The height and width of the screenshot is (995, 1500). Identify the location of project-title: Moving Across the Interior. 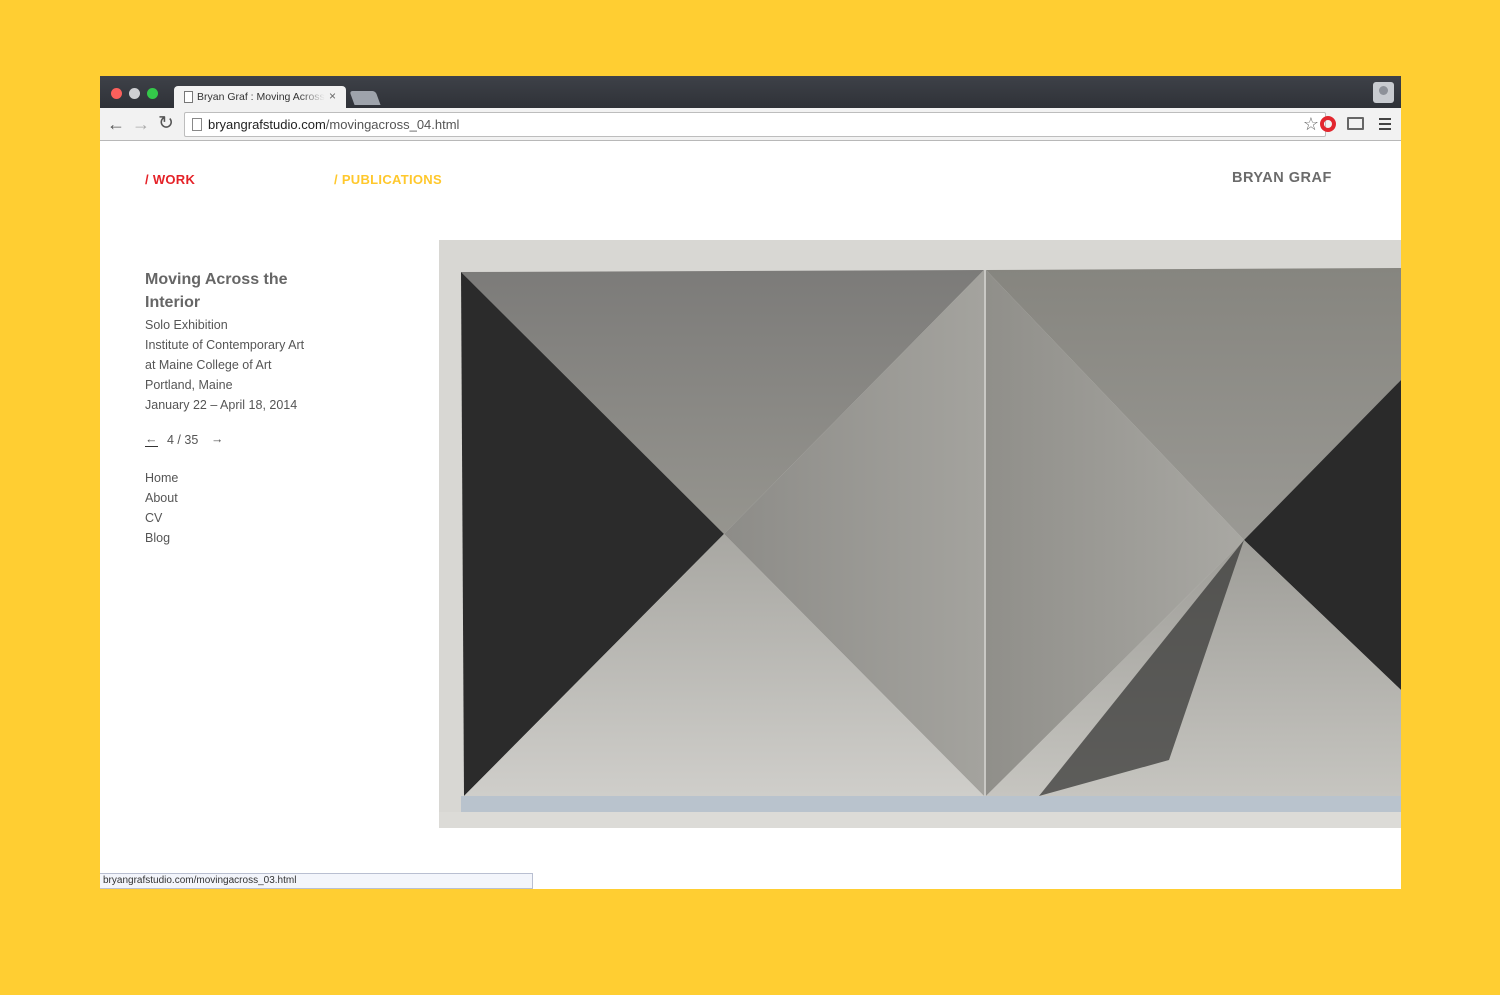
(216, 291).